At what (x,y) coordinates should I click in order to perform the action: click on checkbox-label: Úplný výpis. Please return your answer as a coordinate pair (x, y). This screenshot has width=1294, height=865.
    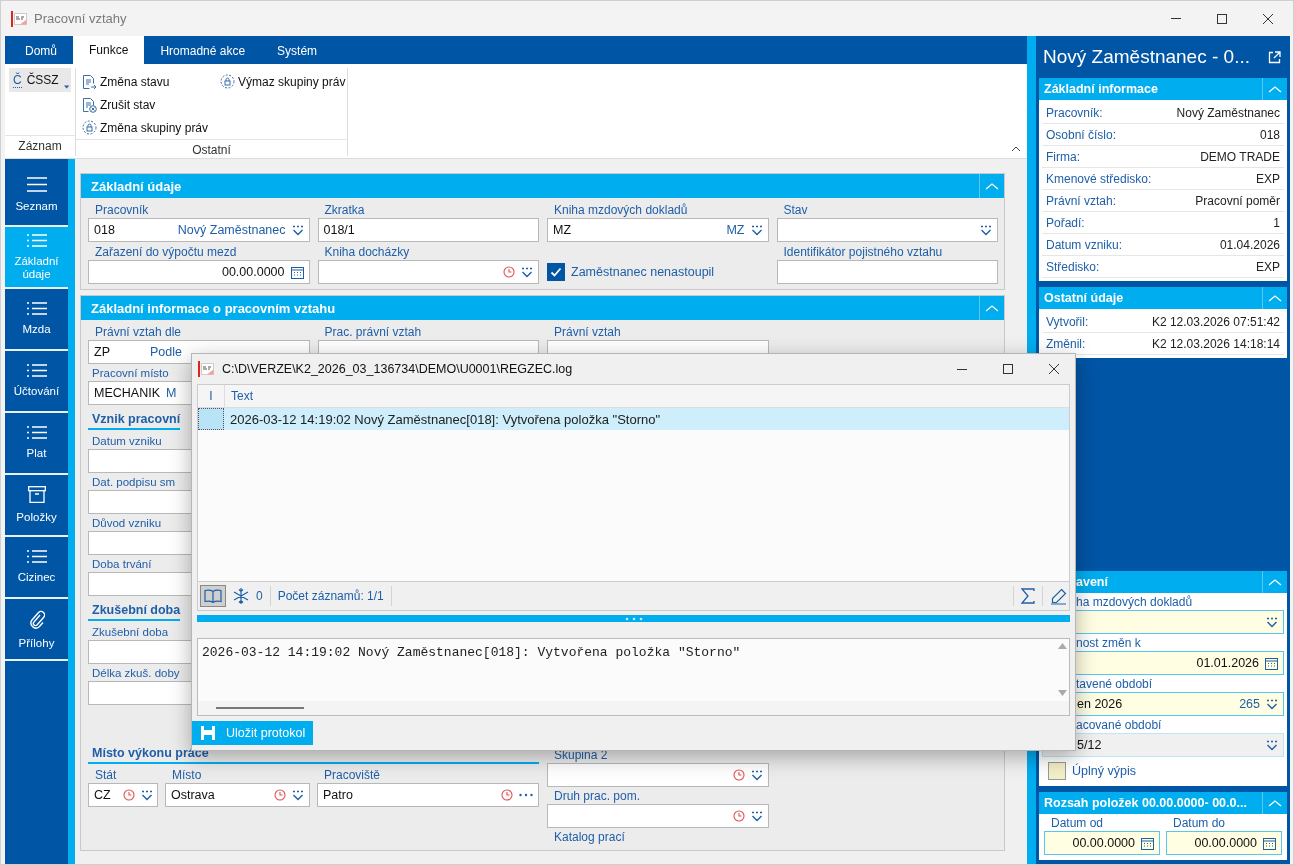
    Looking at the image, I should click on (1104, 771).